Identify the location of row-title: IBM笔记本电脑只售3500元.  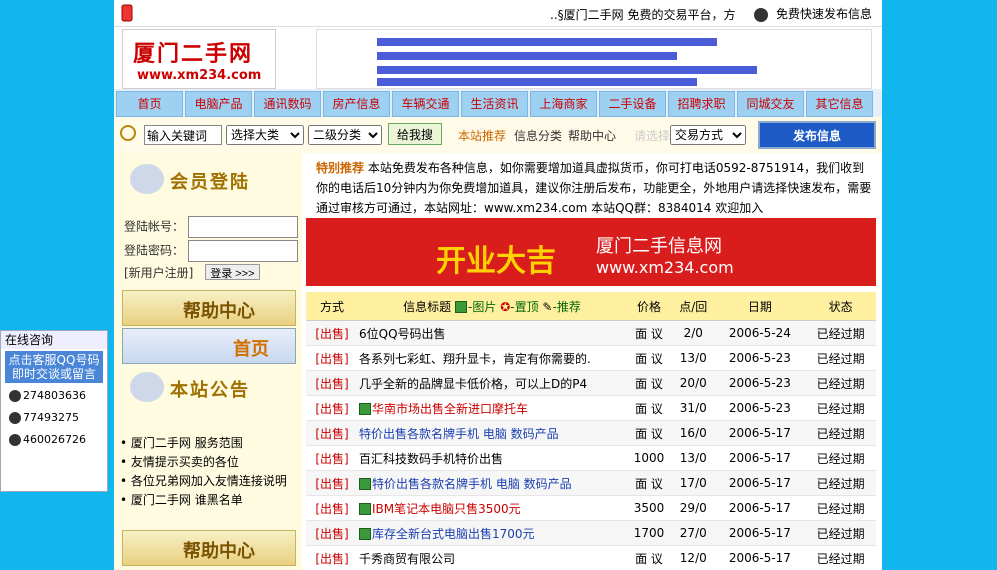
(492, 508).